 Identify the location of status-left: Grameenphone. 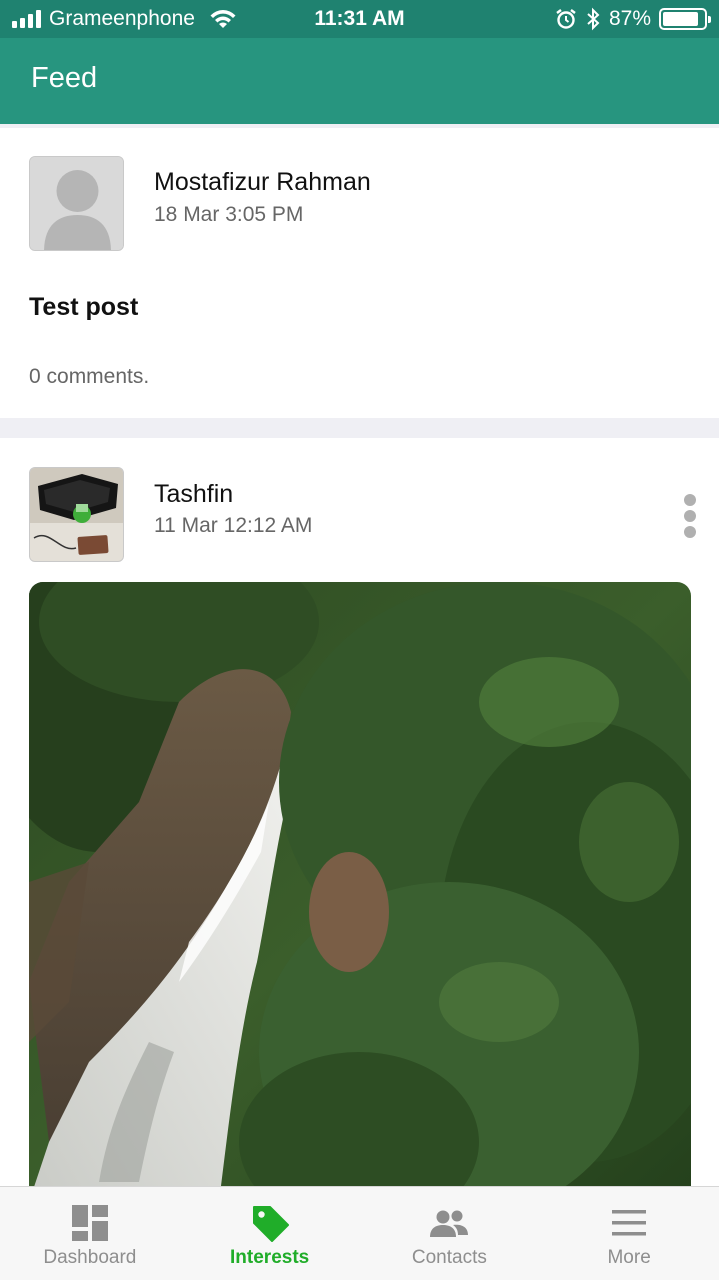
(124, 19).